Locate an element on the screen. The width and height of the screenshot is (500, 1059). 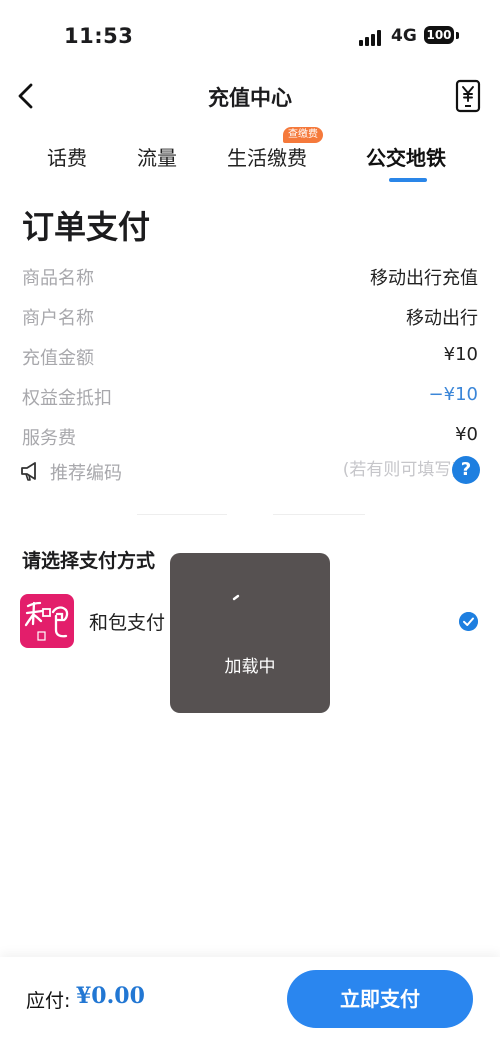
referral-code-input is located at coordinates (339, 470).